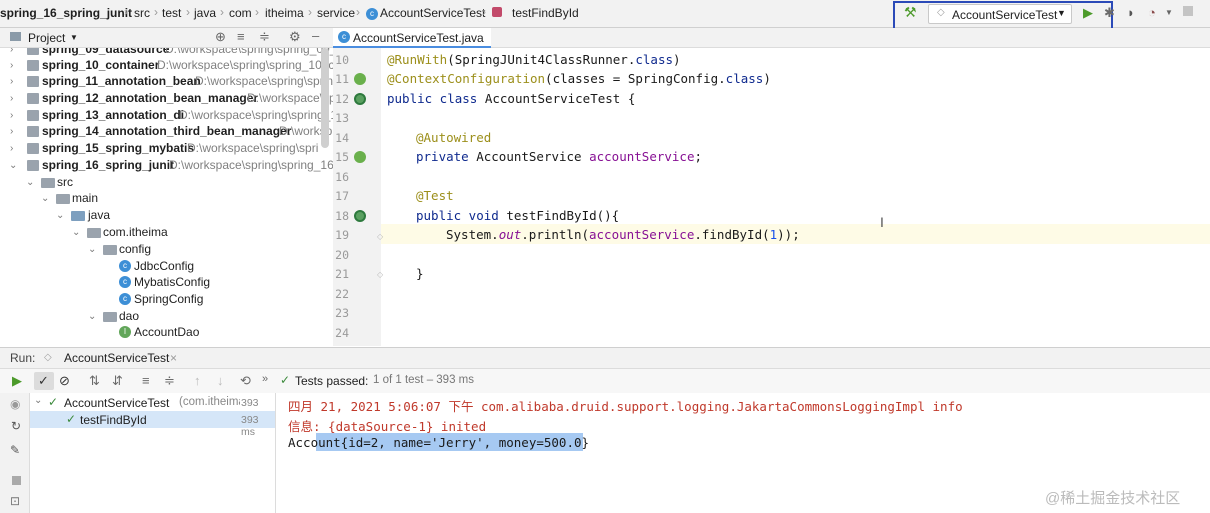 Image resolution: width=1210 pixels, height=513 pixels. I want to click on close-icon: ×, so click(173, 358).